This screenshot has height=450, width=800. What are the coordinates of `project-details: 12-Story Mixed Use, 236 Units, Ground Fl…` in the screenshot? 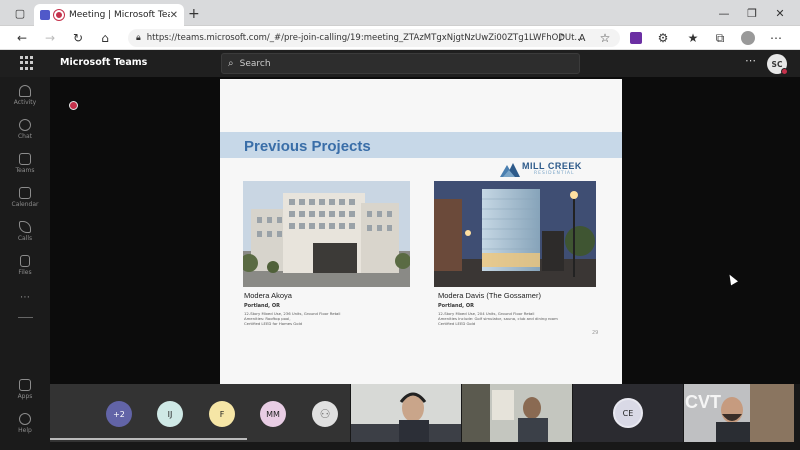 It's located at (319, 318).